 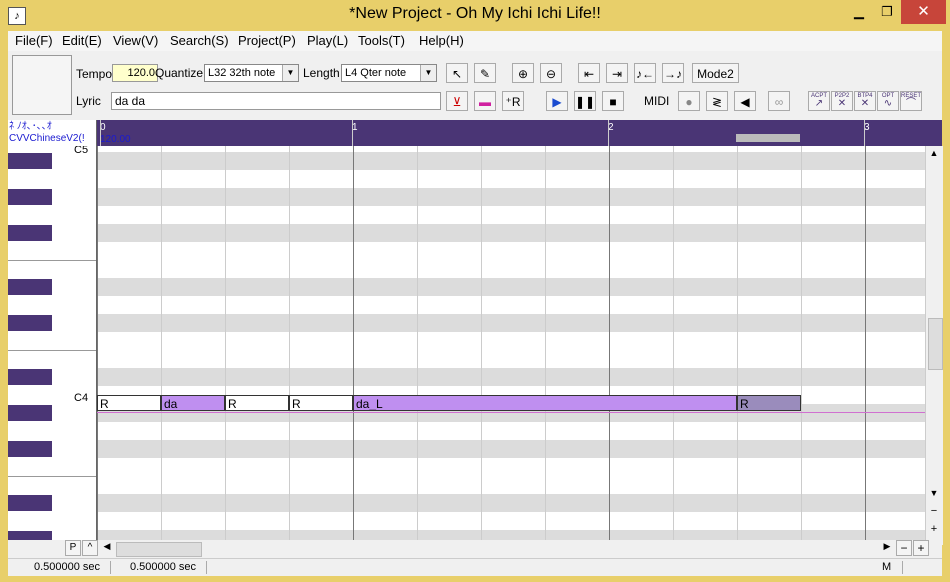 I want to click on key-label-c4: C4, so click(x=81, y=398).